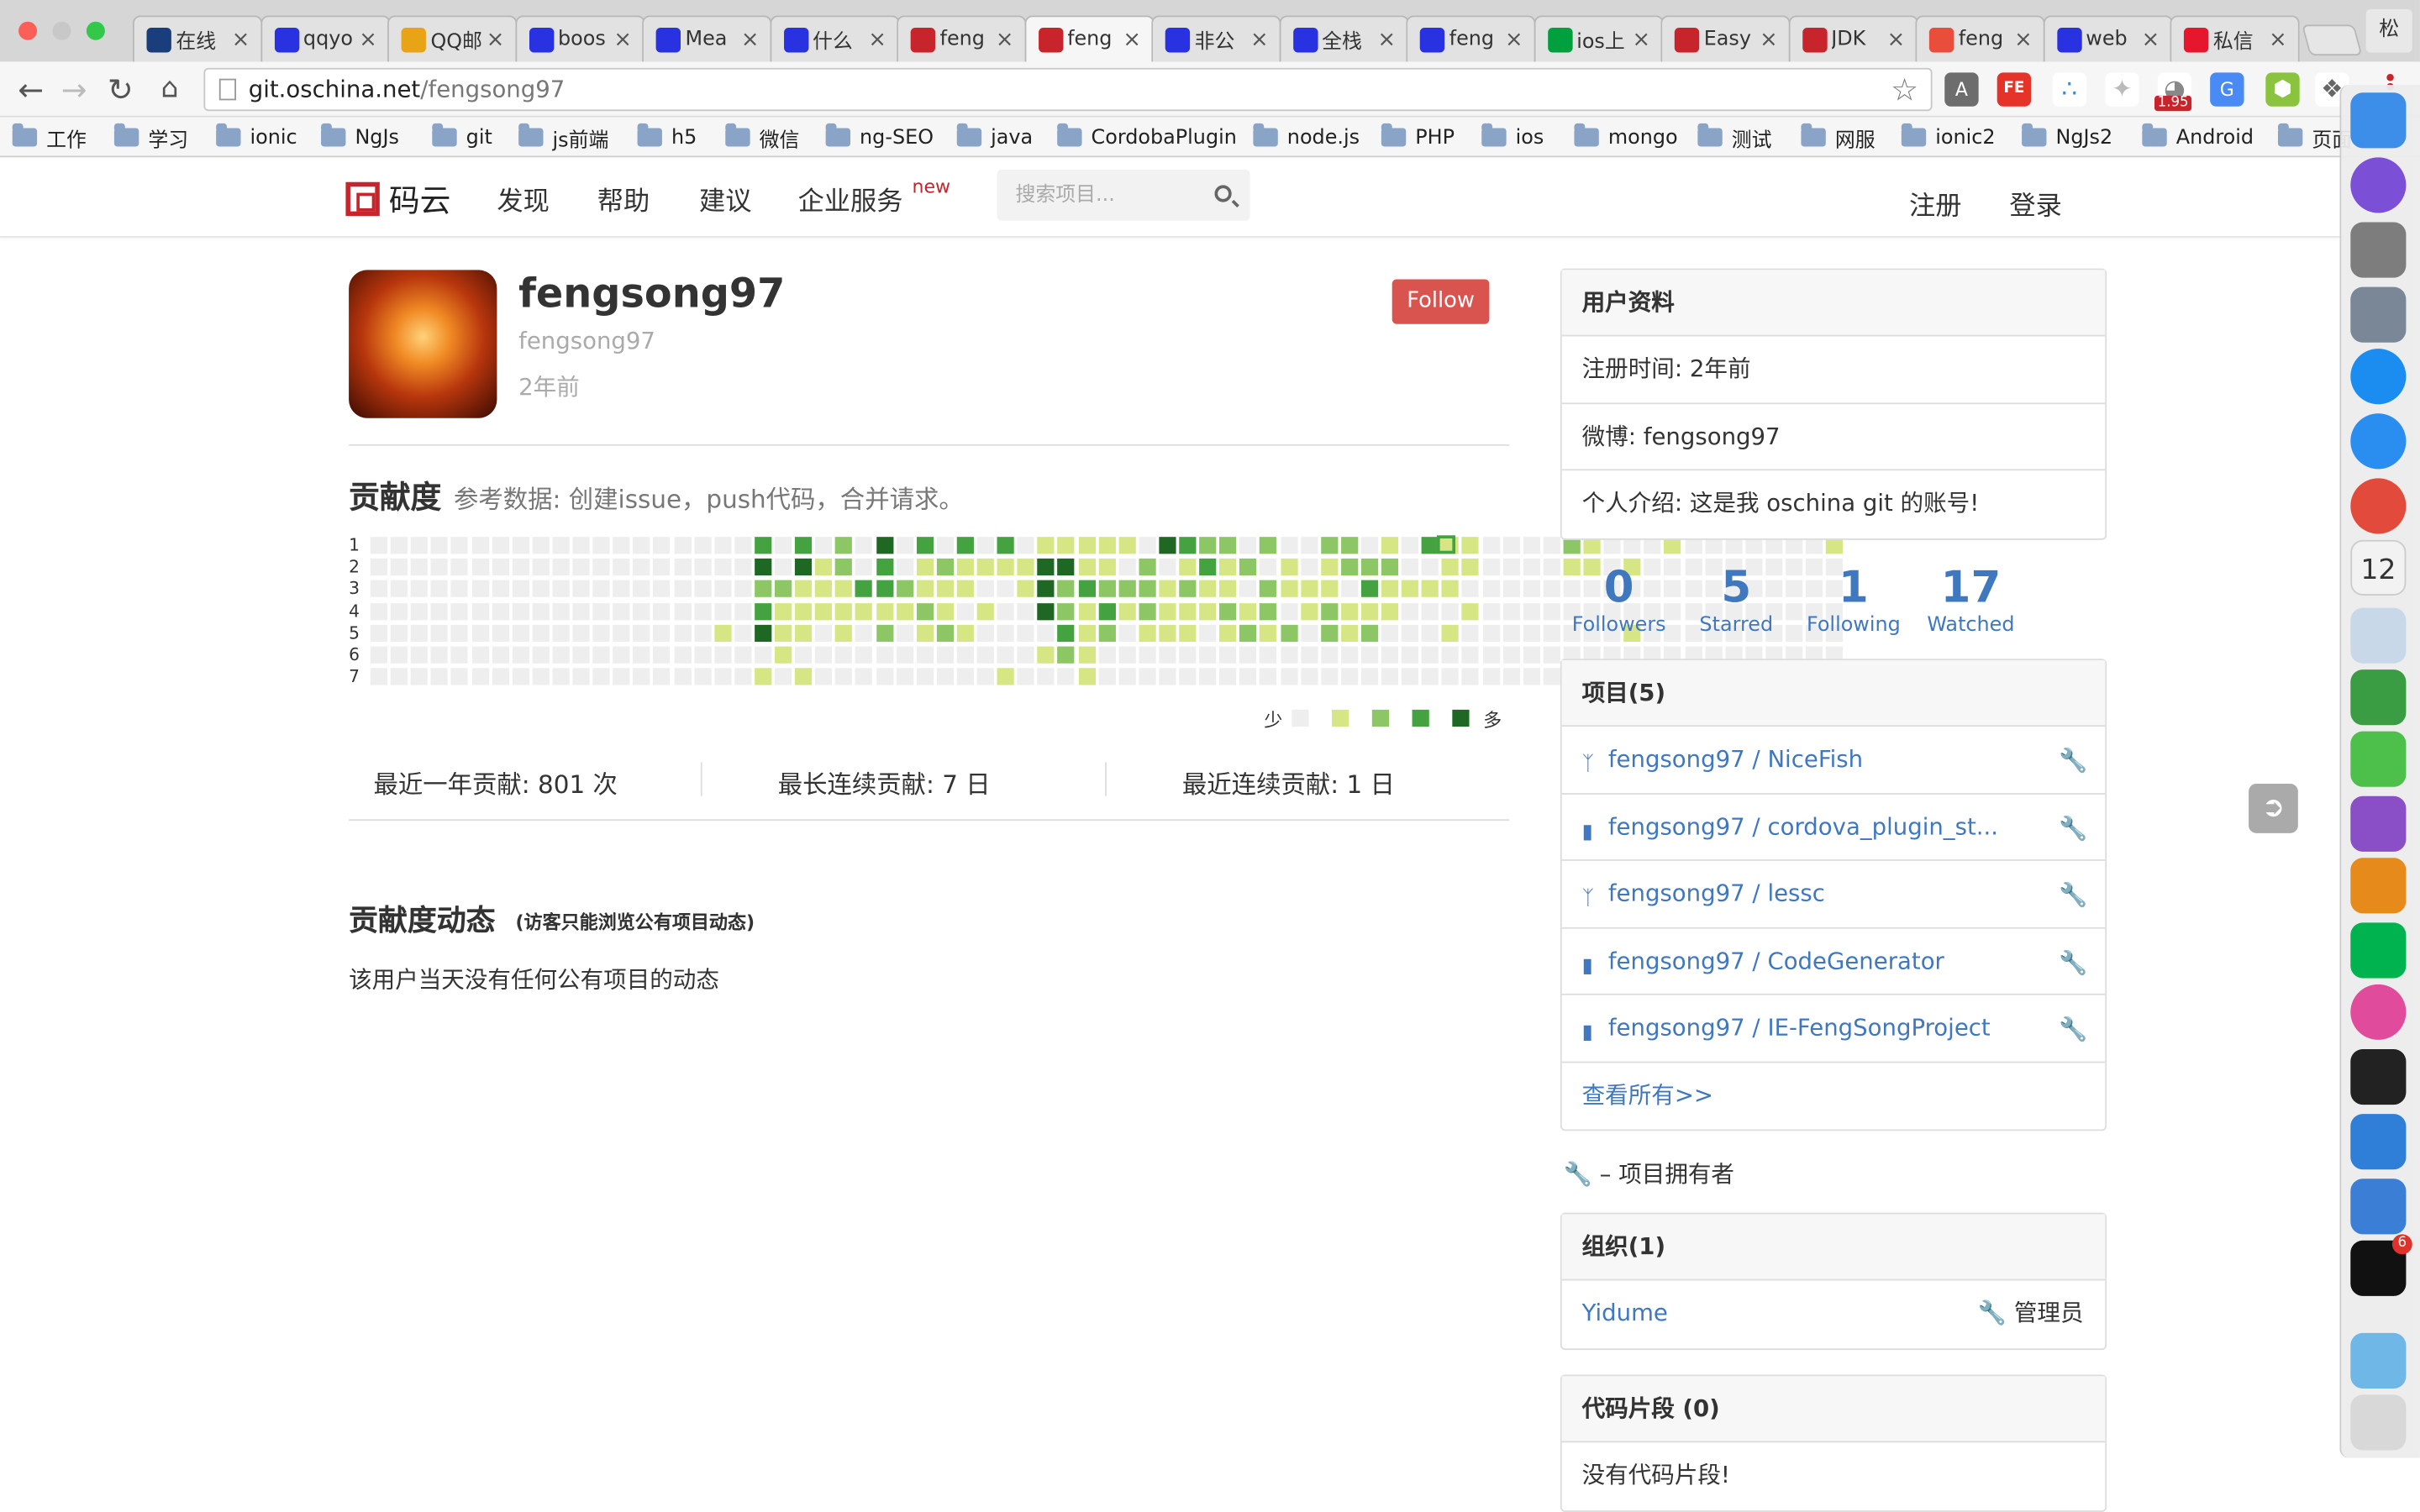 This screenshot has height=1512, width=2420. I want to click on minimize-window-button, so click(62, 30).